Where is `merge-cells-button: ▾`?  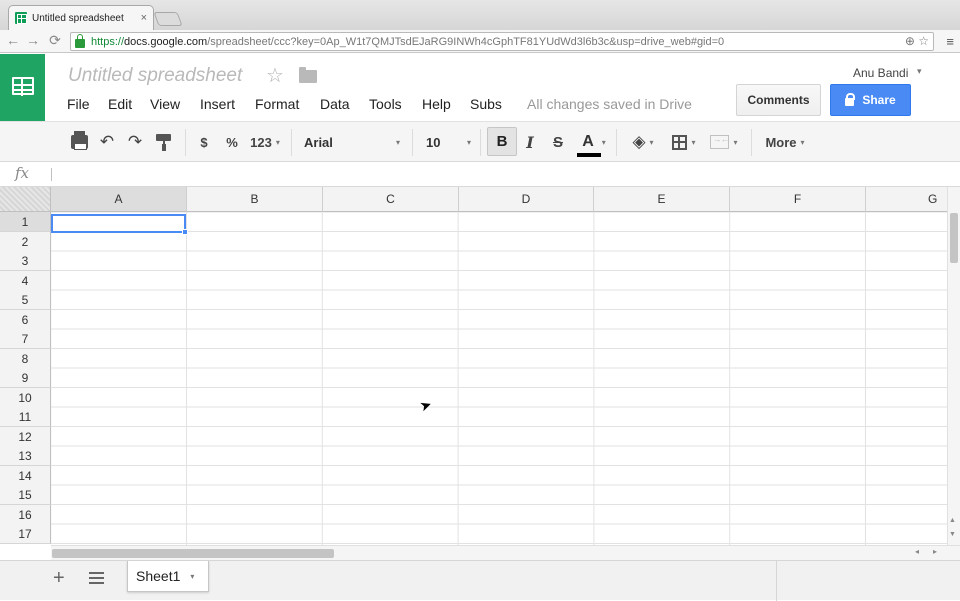
merge-cells-button: ▾ is located at coordinates (724, 142).